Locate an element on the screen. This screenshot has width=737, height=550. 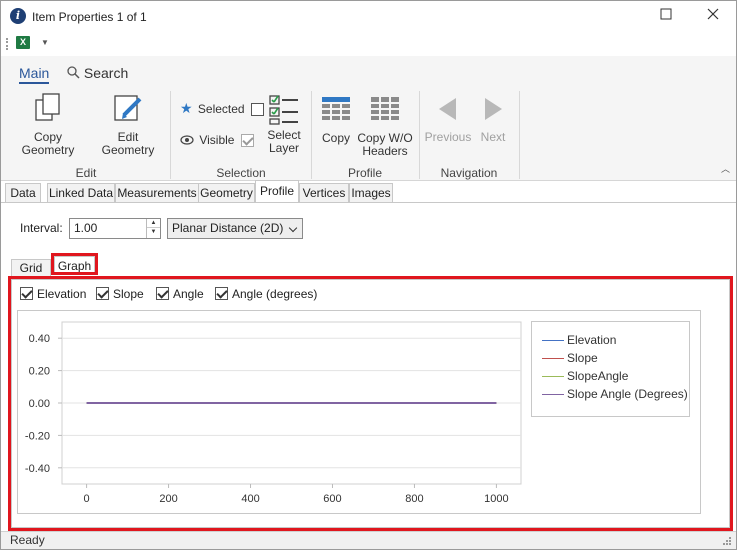
ribbon-tab-main: Main is located at coordinates (34, 74).